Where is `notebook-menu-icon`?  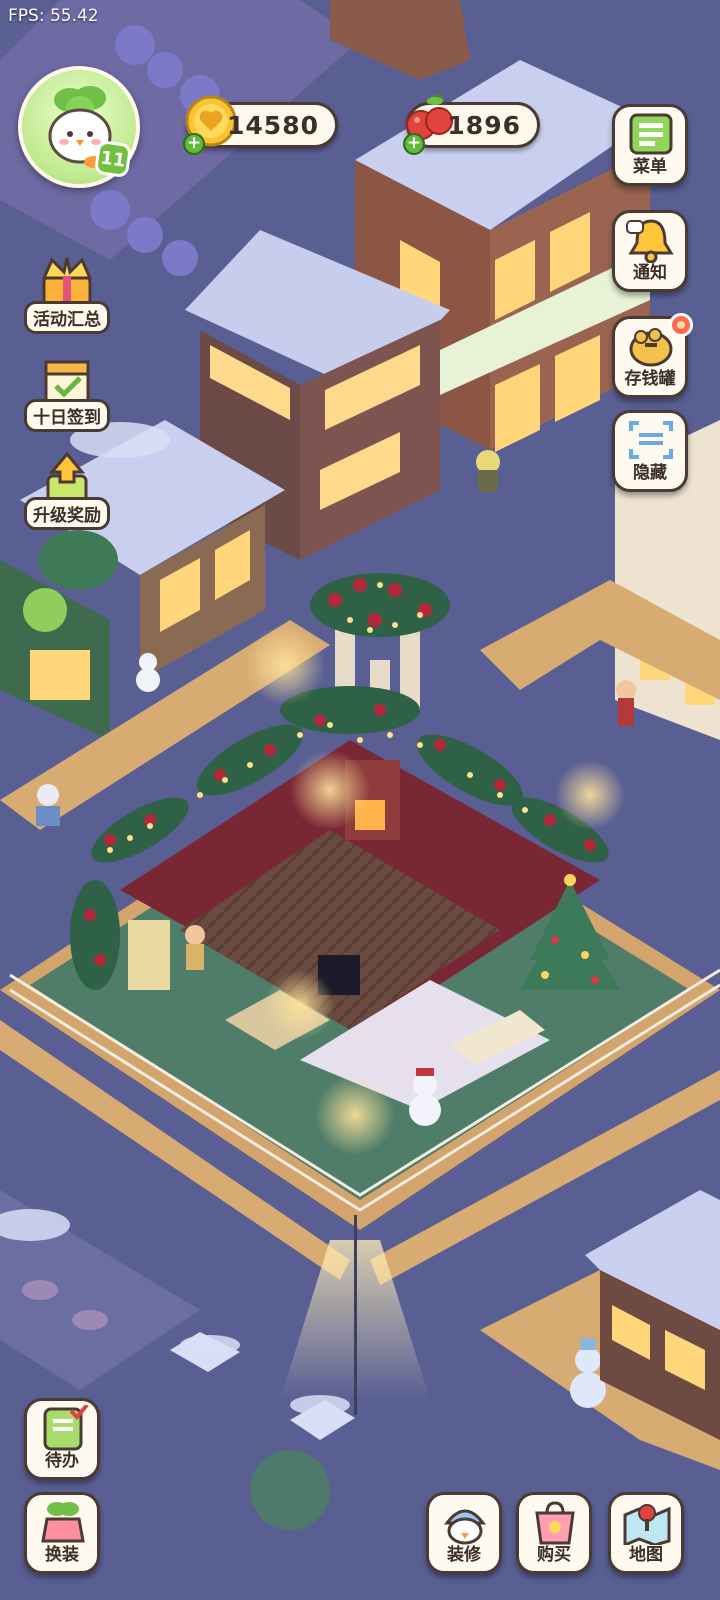 notebook-menu-icon is located at coordinates (651, 134).